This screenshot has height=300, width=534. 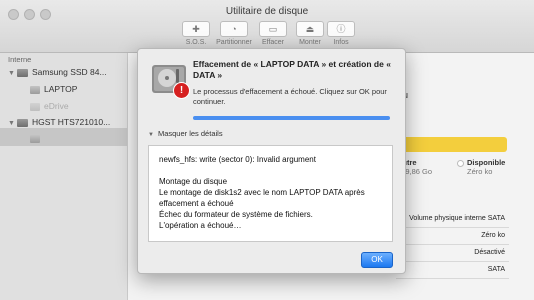 I want to click on sidebar-selection-highlight, so click(x=63, y=137).